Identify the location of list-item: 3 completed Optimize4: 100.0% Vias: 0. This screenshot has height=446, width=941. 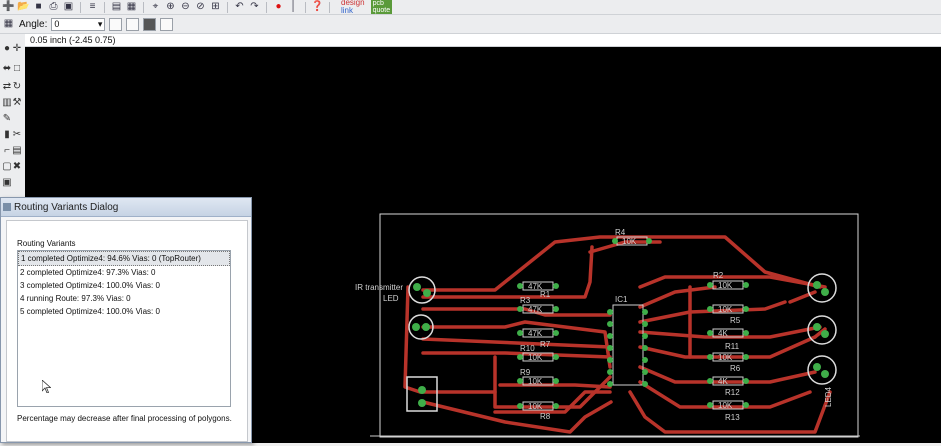
(124, 285).